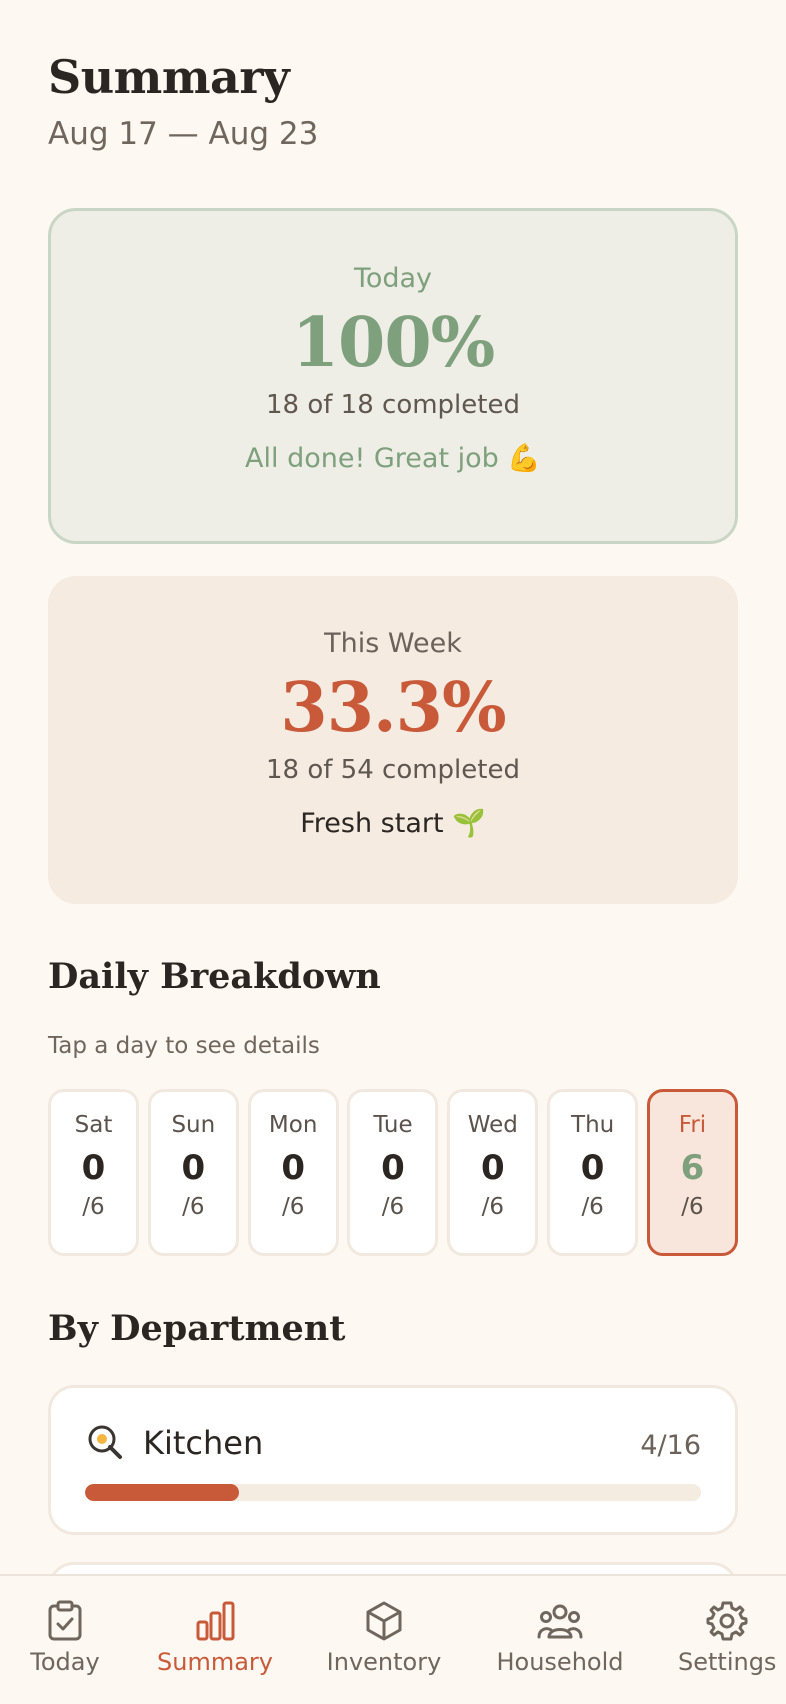  Describe the element at coordinates (393, 643) in the screenshot. I see `week-label: This Week` at that location.